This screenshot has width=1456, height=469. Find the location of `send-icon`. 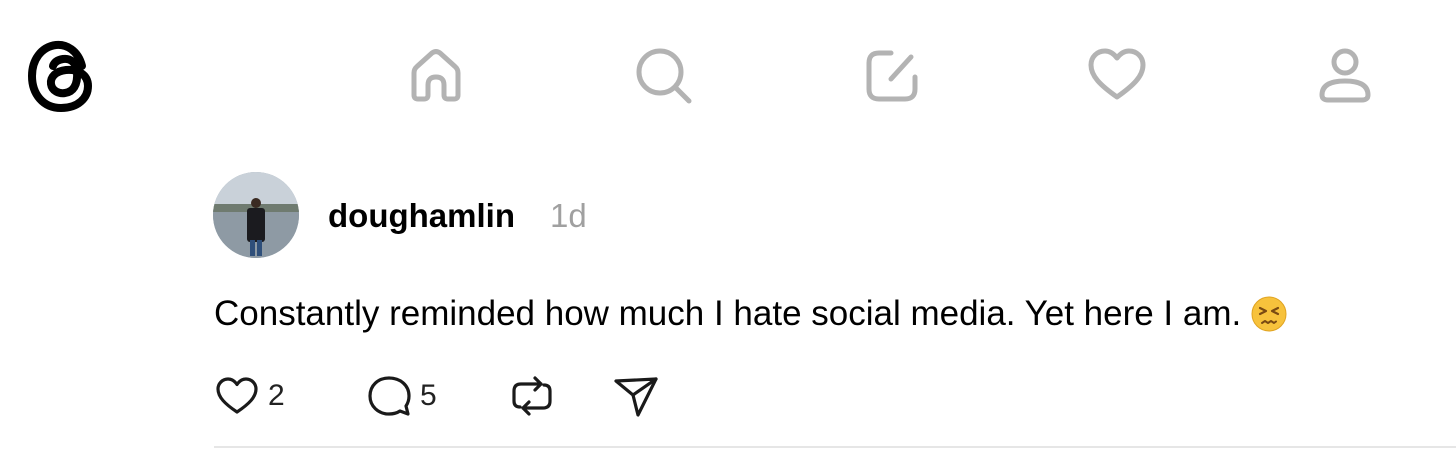

send-icon is located at coordinates (636, 397).